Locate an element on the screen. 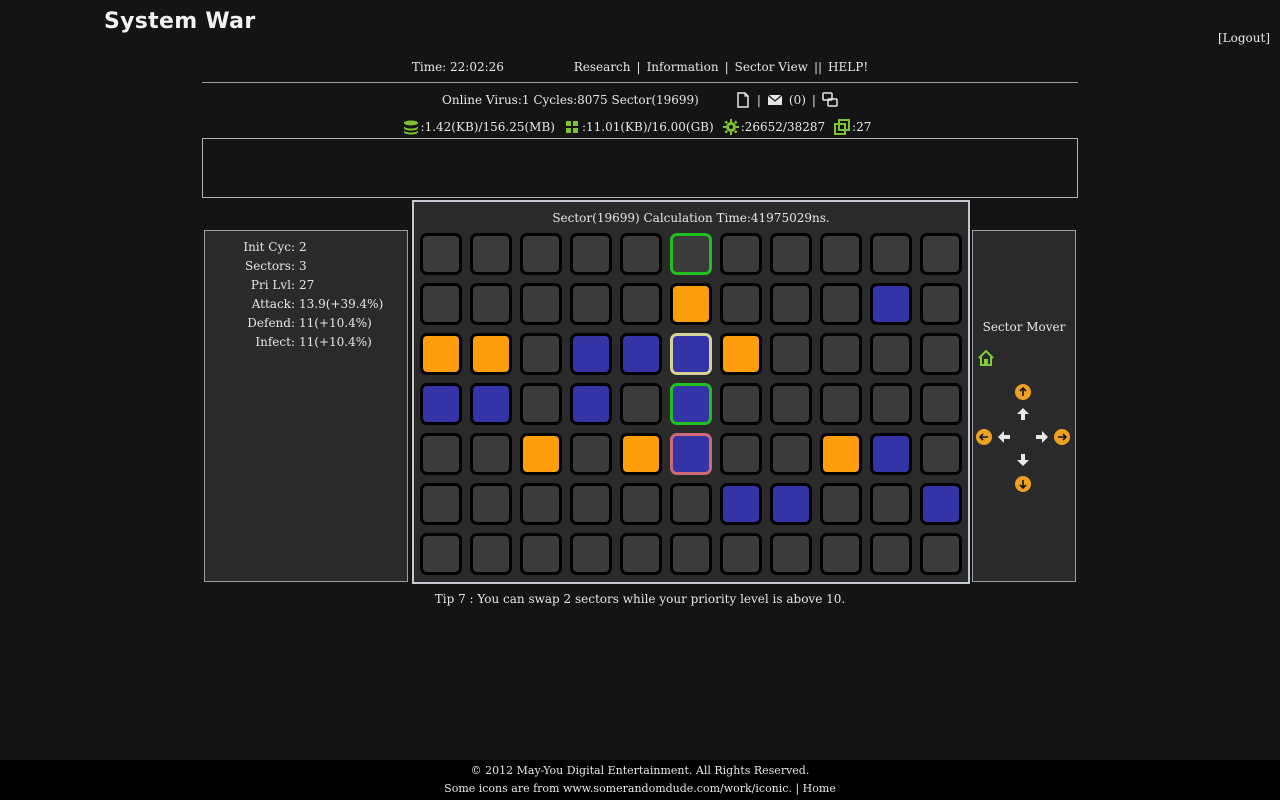  site-logo: System War is located at coordinates (179, 21).